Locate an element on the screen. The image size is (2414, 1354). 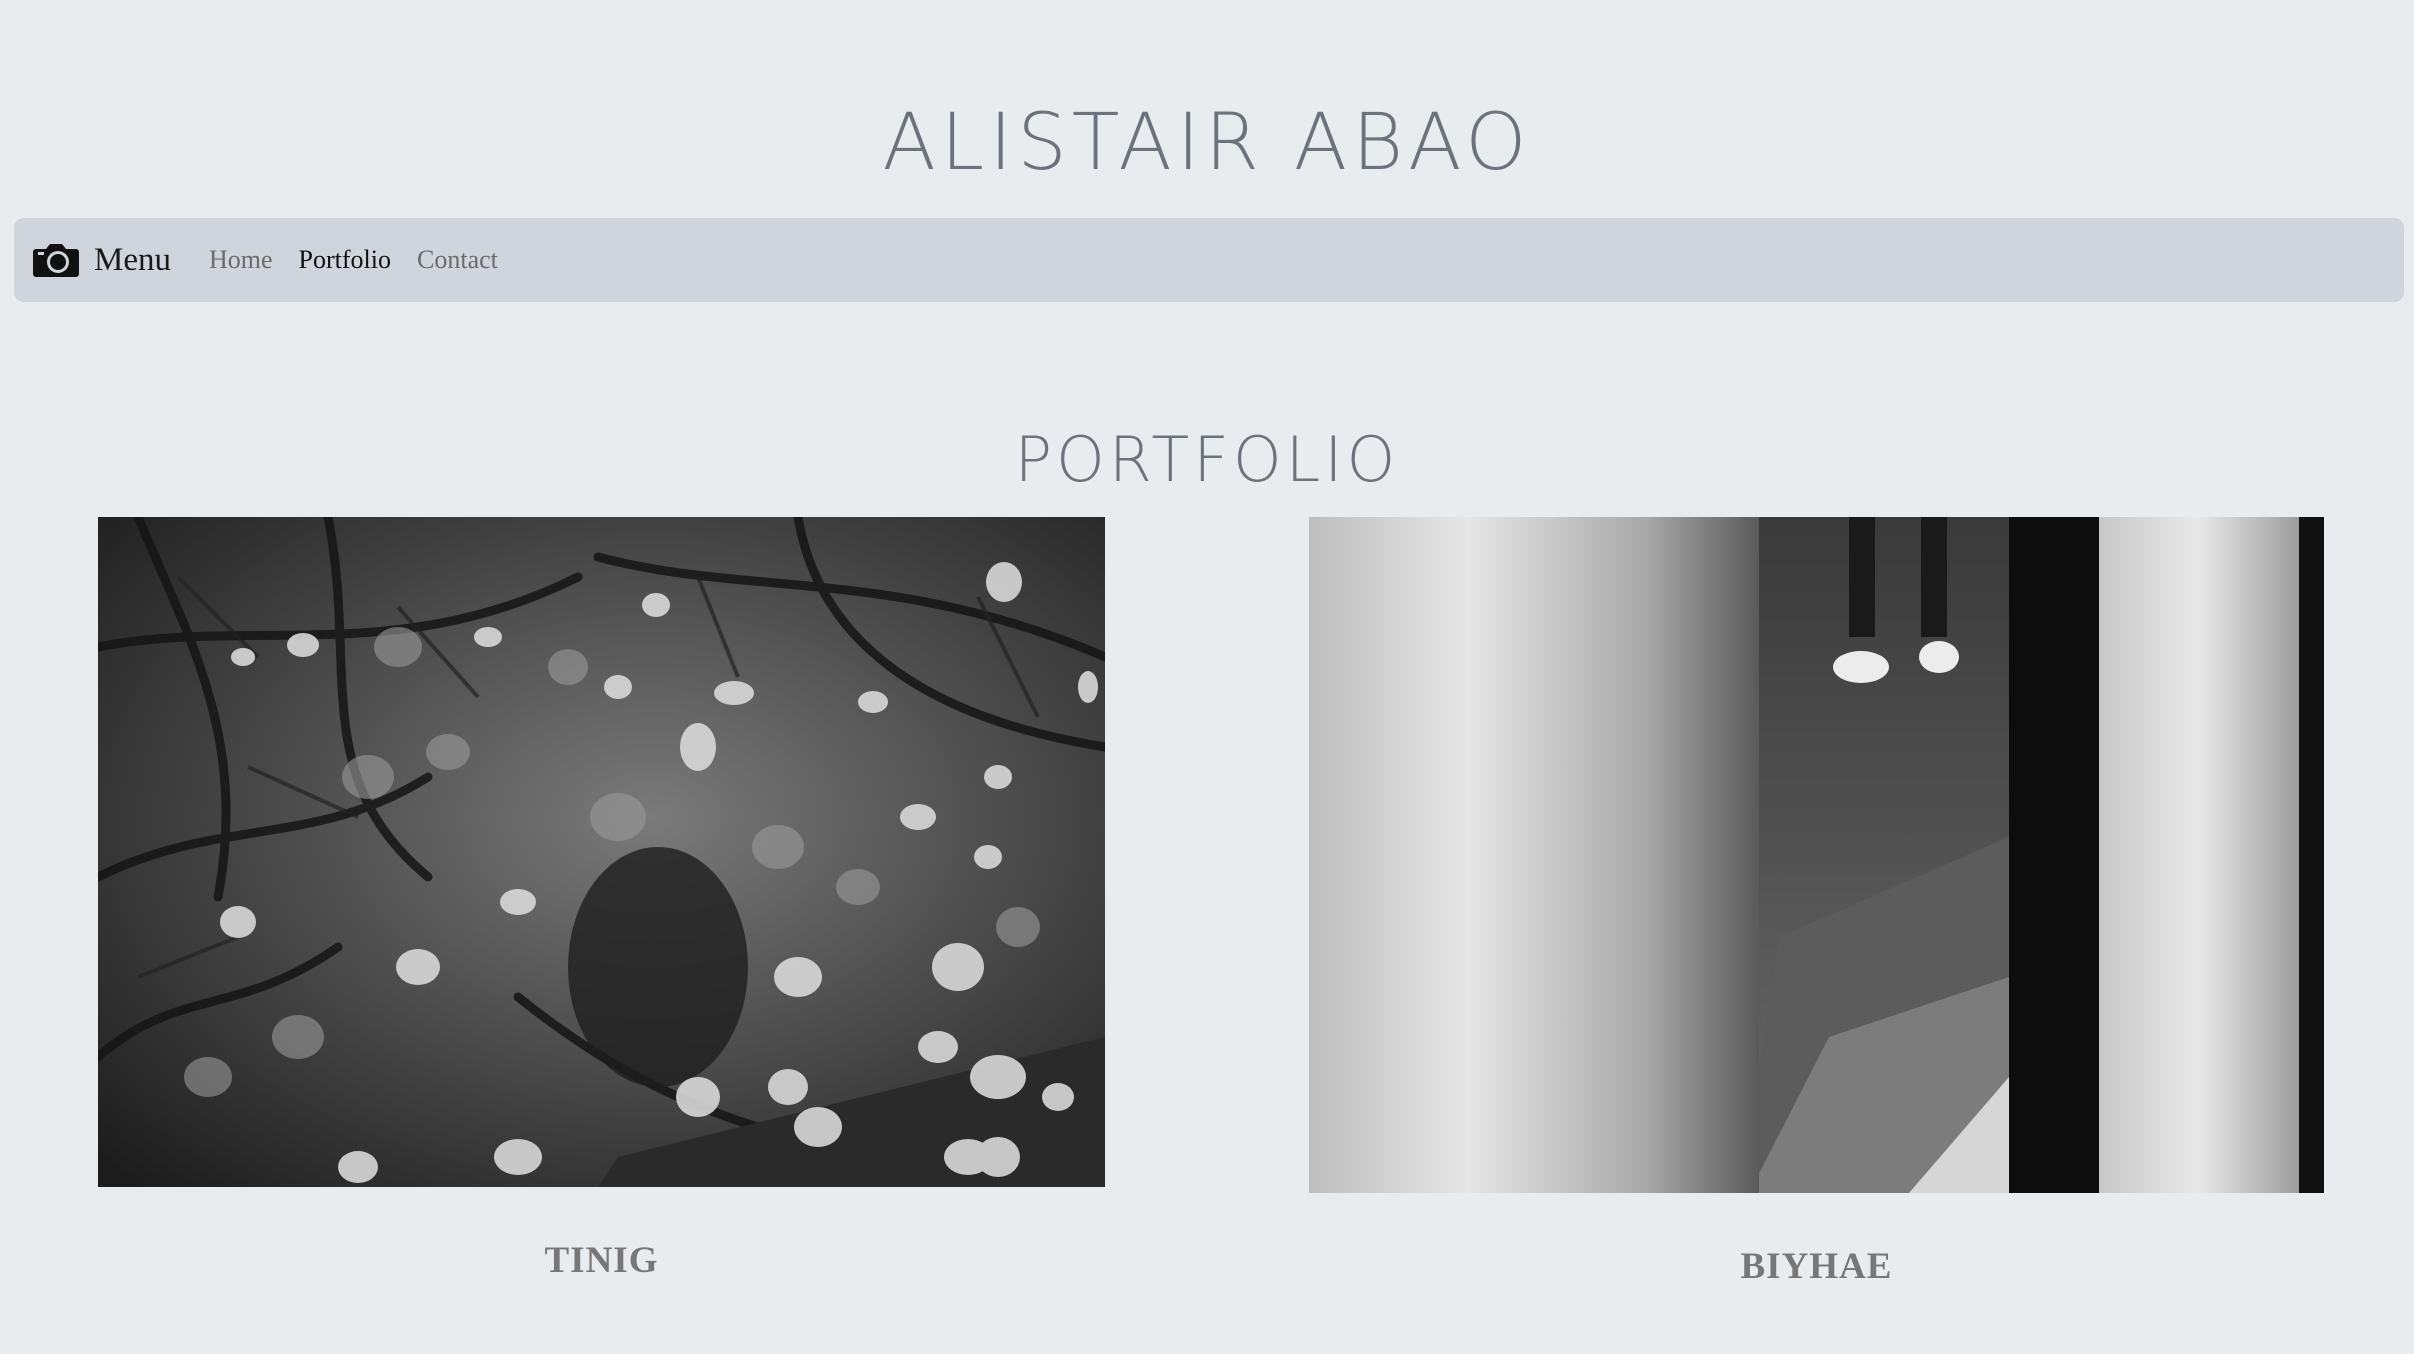
camera-icon is located at coordinates (56, 260).